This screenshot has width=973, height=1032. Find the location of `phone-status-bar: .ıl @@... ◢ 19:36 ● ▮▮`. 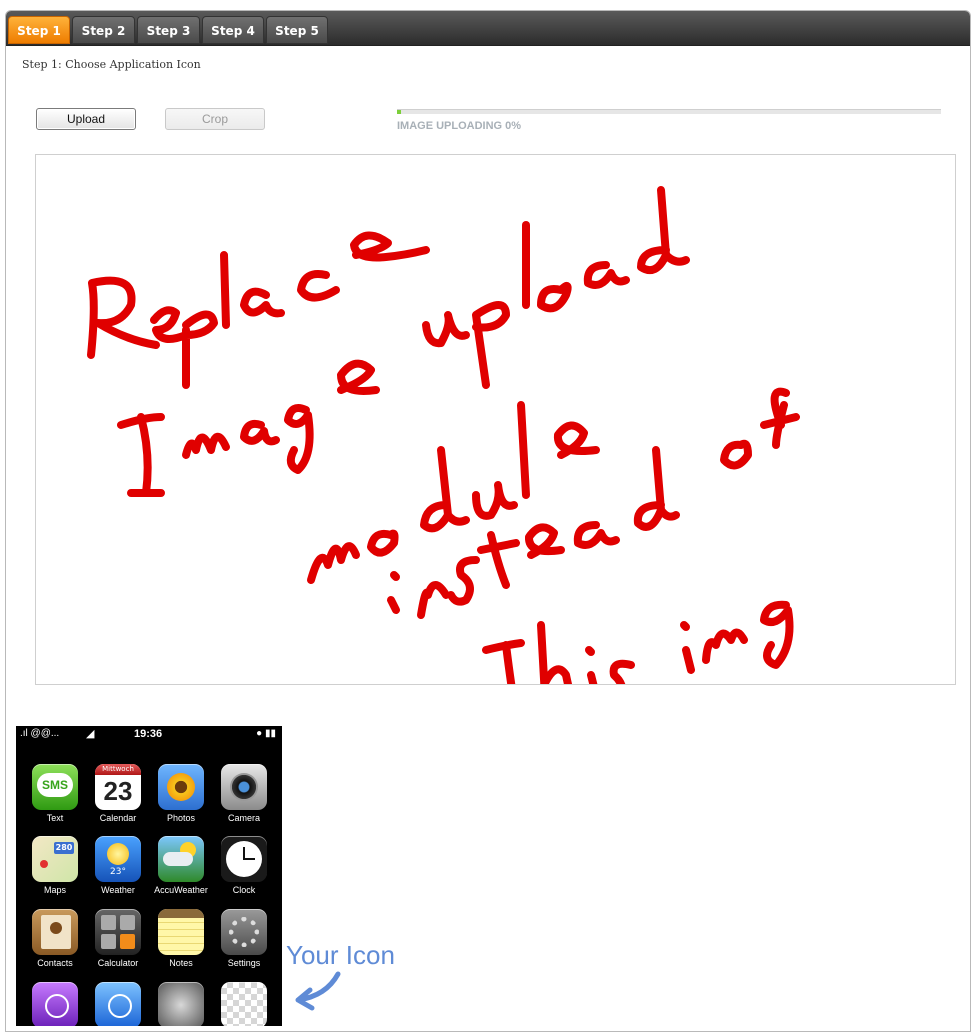

phone-status-bar: .ıl @@... ◢ 19:36 ● ▮▮ is located at coordinates (149, 735).